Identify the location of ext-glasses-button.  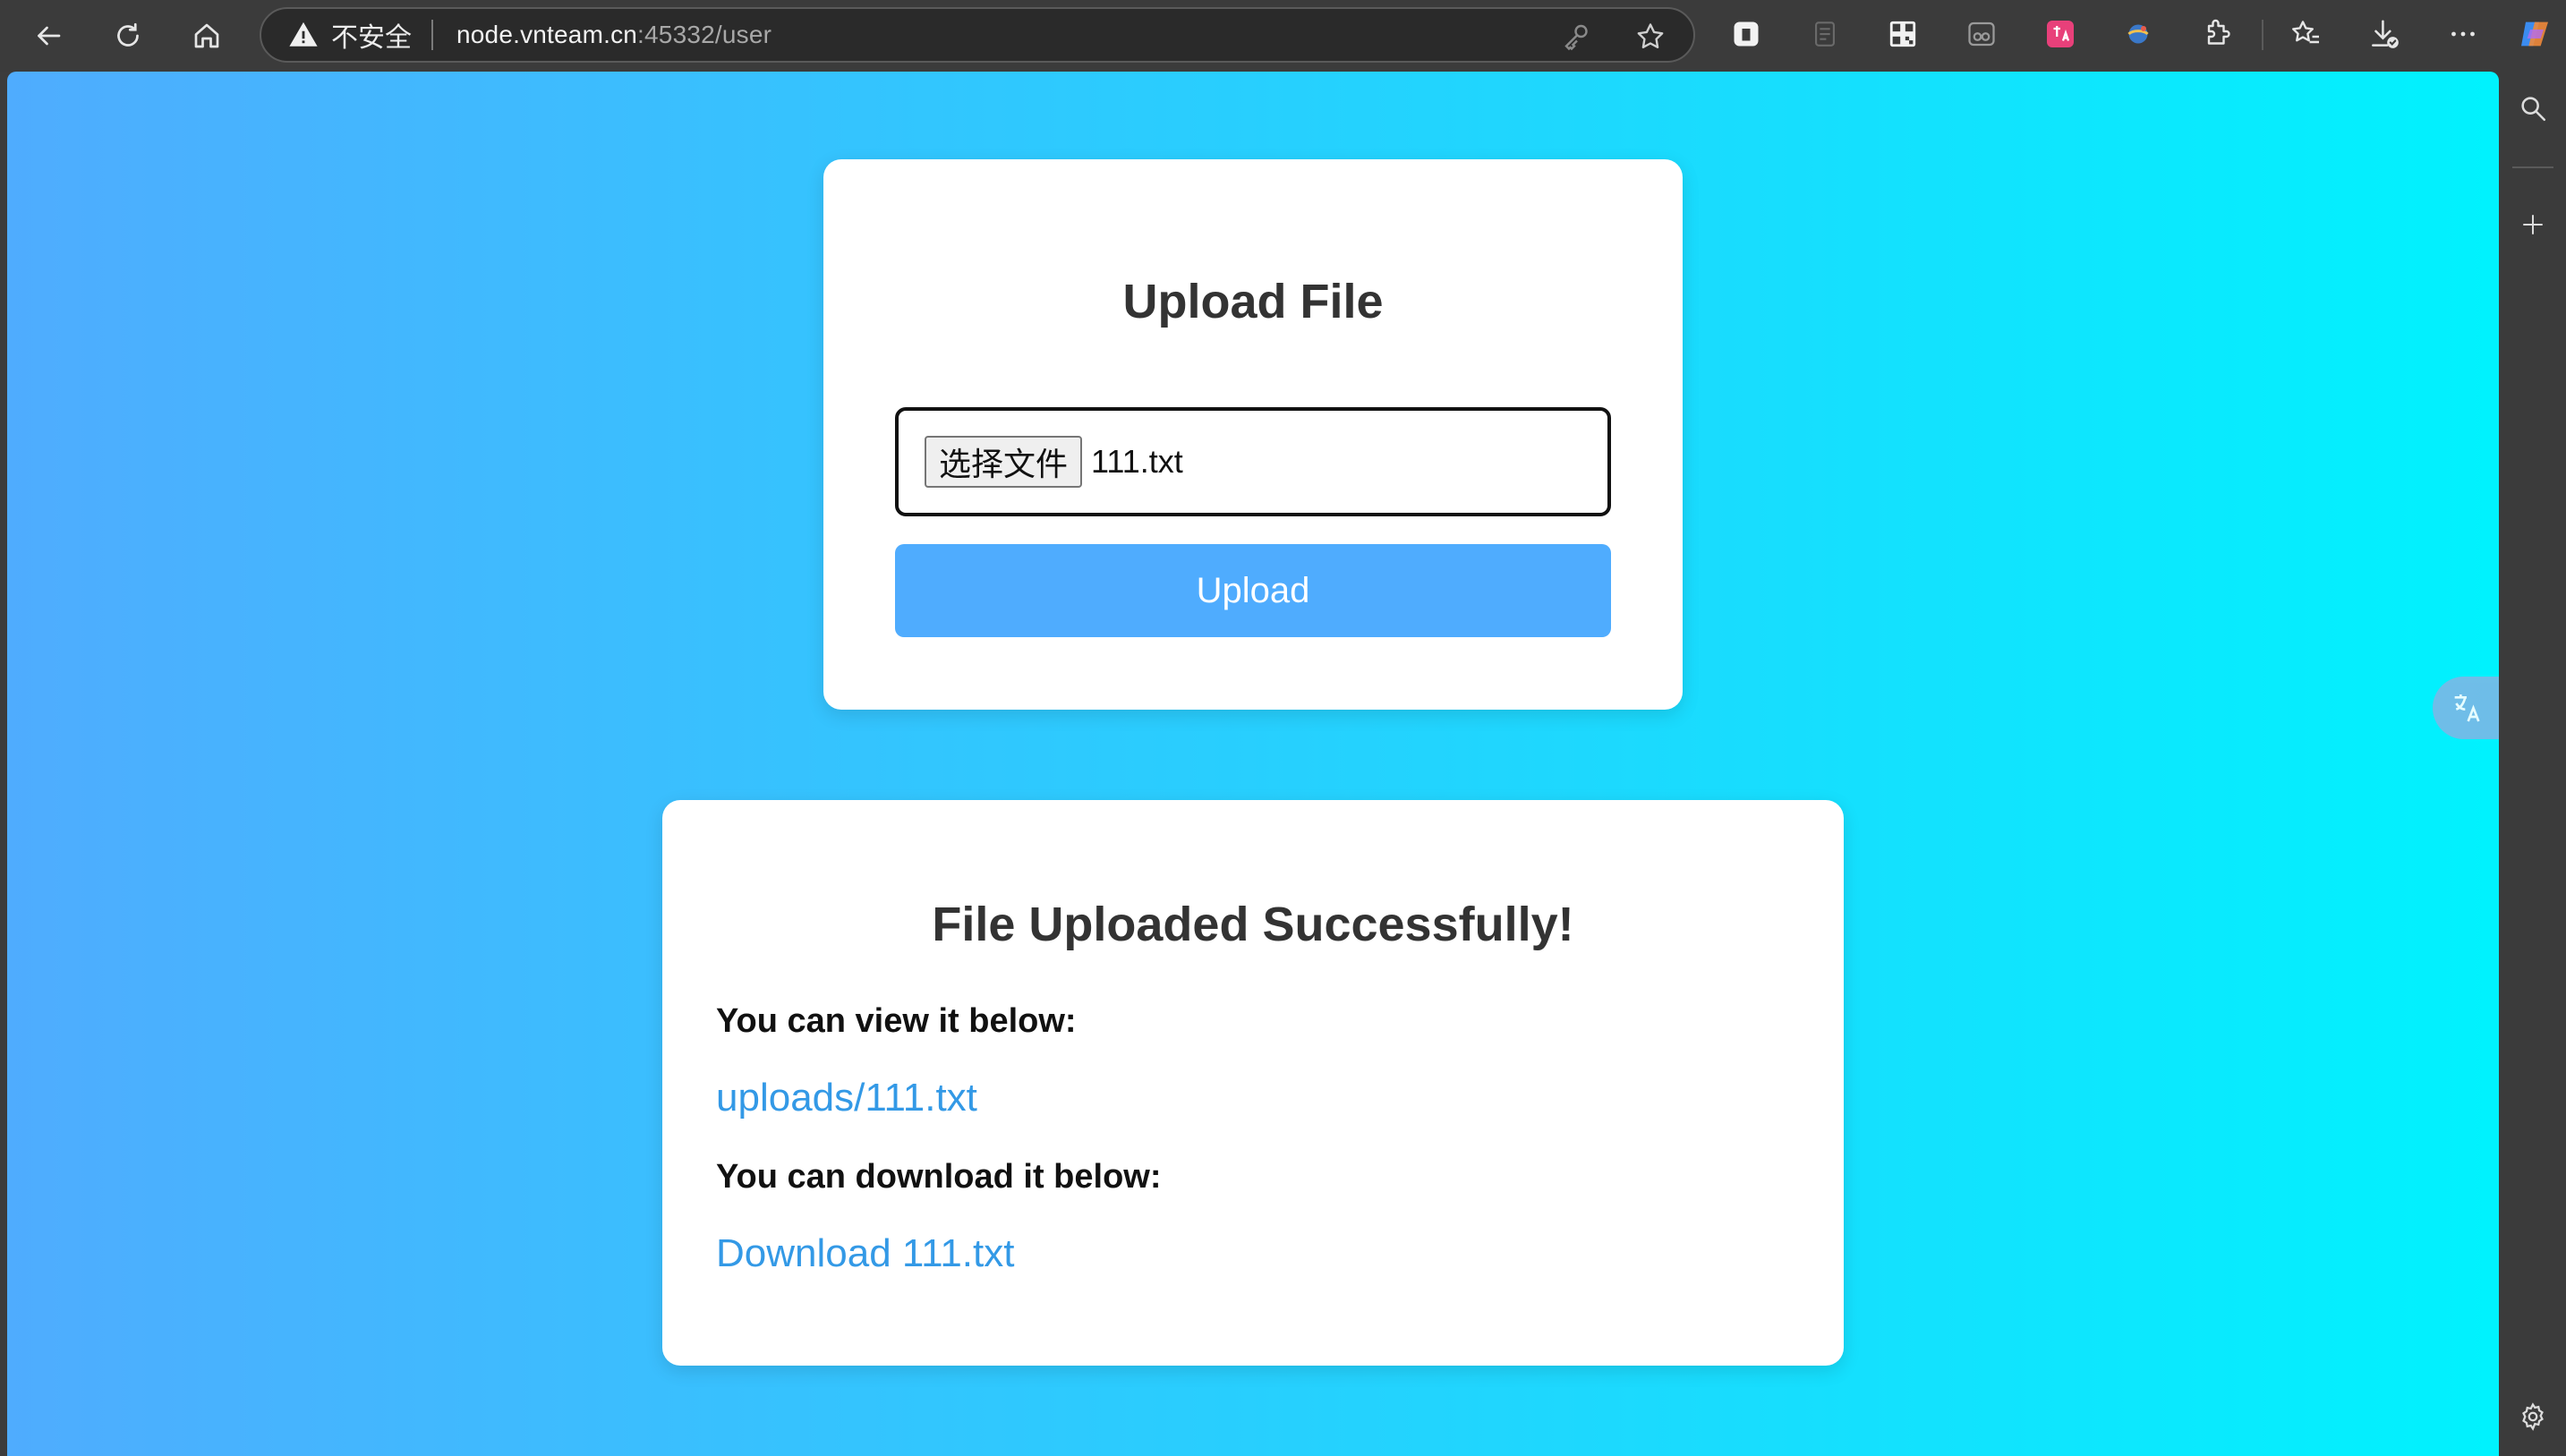
(1981, 34).